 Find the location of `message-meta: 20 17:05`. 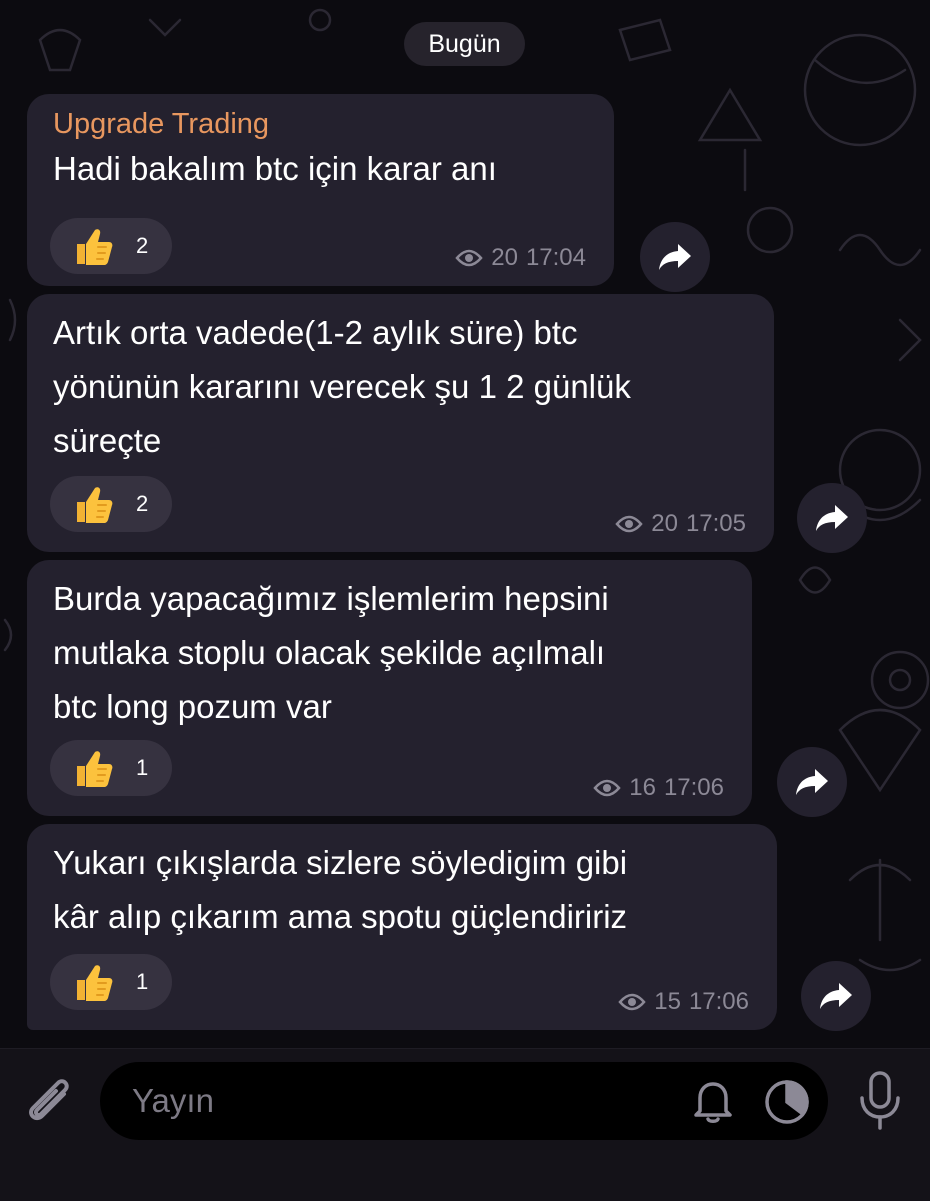

message-meta: 20 17:05 is located at coordinates (680, 524).